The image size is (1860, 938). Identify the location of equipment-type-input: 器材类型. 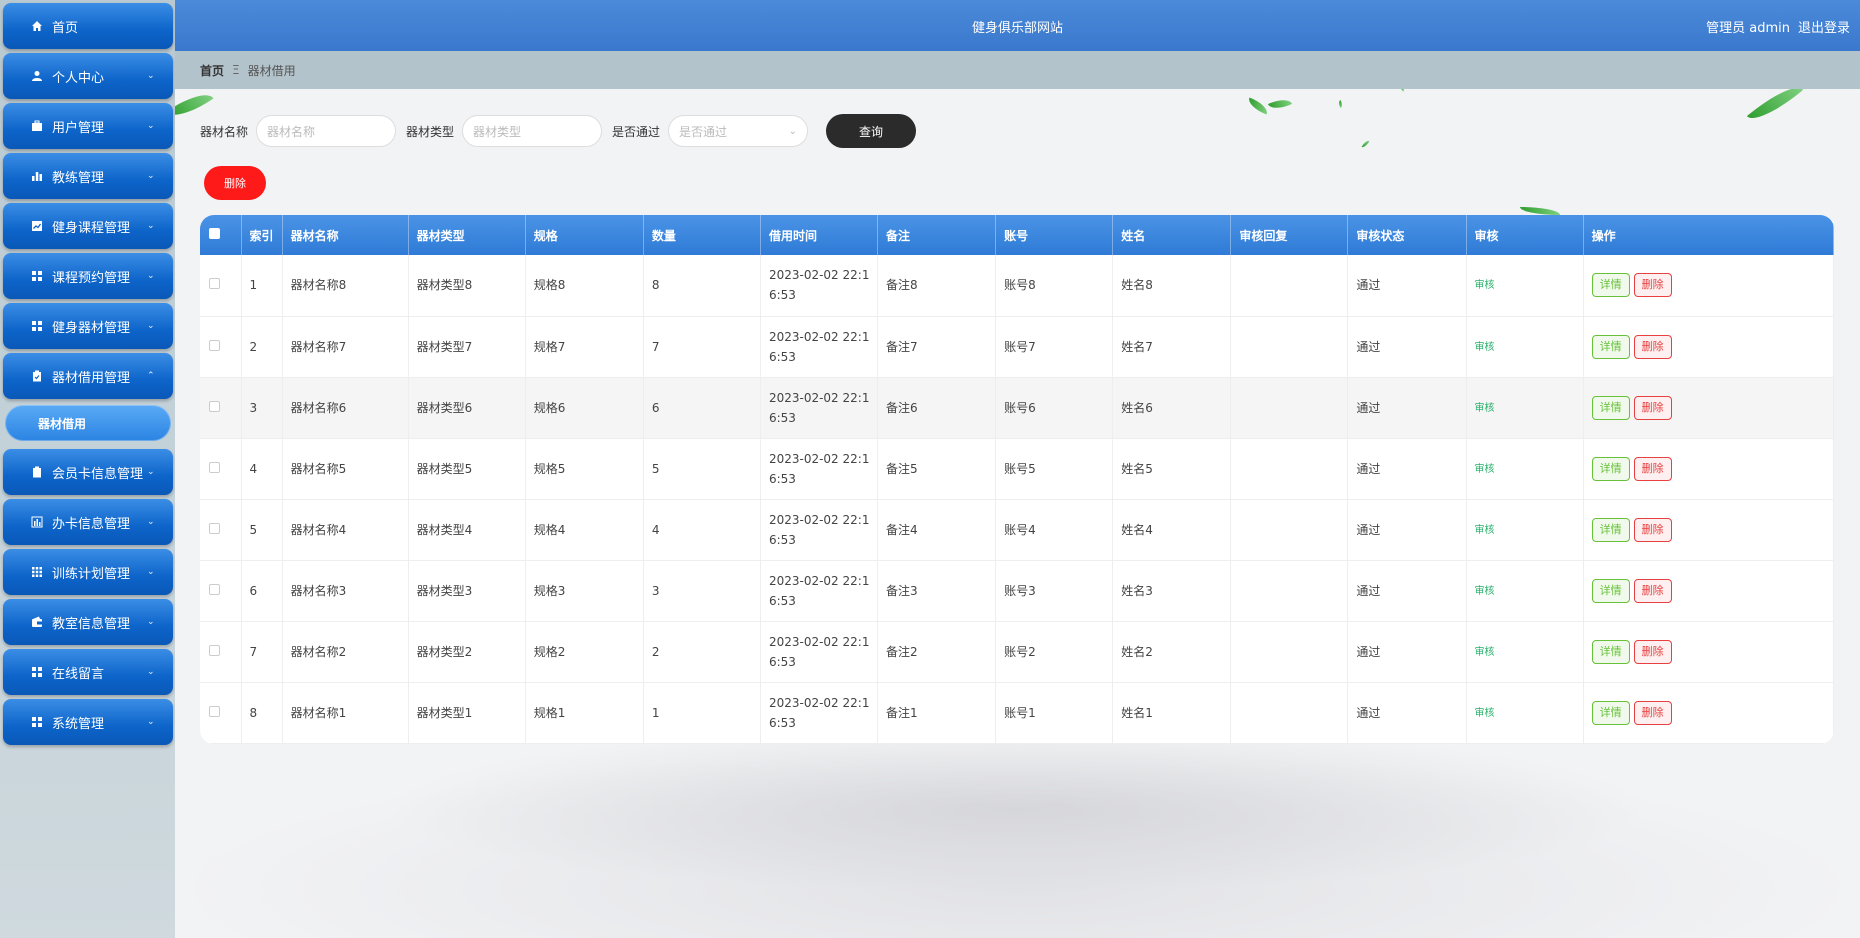
(532, 131).